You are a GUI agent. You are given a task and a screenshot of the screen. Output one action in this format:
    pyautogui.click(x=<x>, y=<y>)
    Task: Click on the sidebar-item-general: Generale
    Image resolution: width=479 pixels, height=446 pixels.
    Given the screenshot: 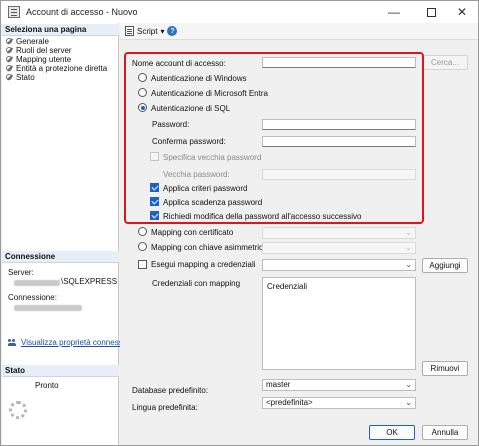 What is the action you would take?
    pyautogui.click(x=27, y=41)
    